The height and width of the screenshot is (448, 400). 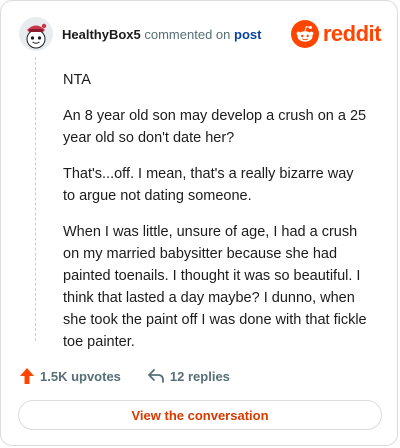 I want to click on upvotes-stat: 1.5K upvotes, so click(x=70, y=376).